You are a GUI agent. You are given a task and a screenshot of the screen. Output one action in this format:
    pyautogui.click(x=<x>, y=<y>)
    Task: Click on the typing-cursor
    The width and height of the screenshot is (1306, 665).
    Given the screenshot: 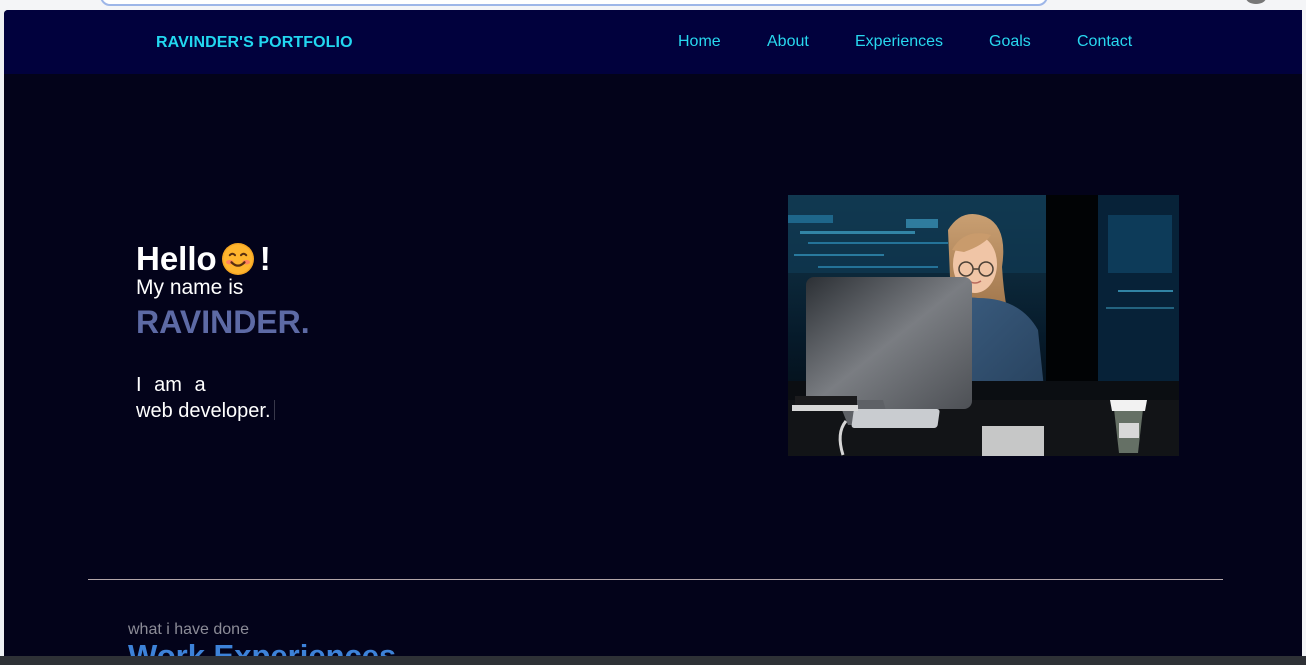 What is the action you would take?
    pyautogui.click(x=274, y=410)
    